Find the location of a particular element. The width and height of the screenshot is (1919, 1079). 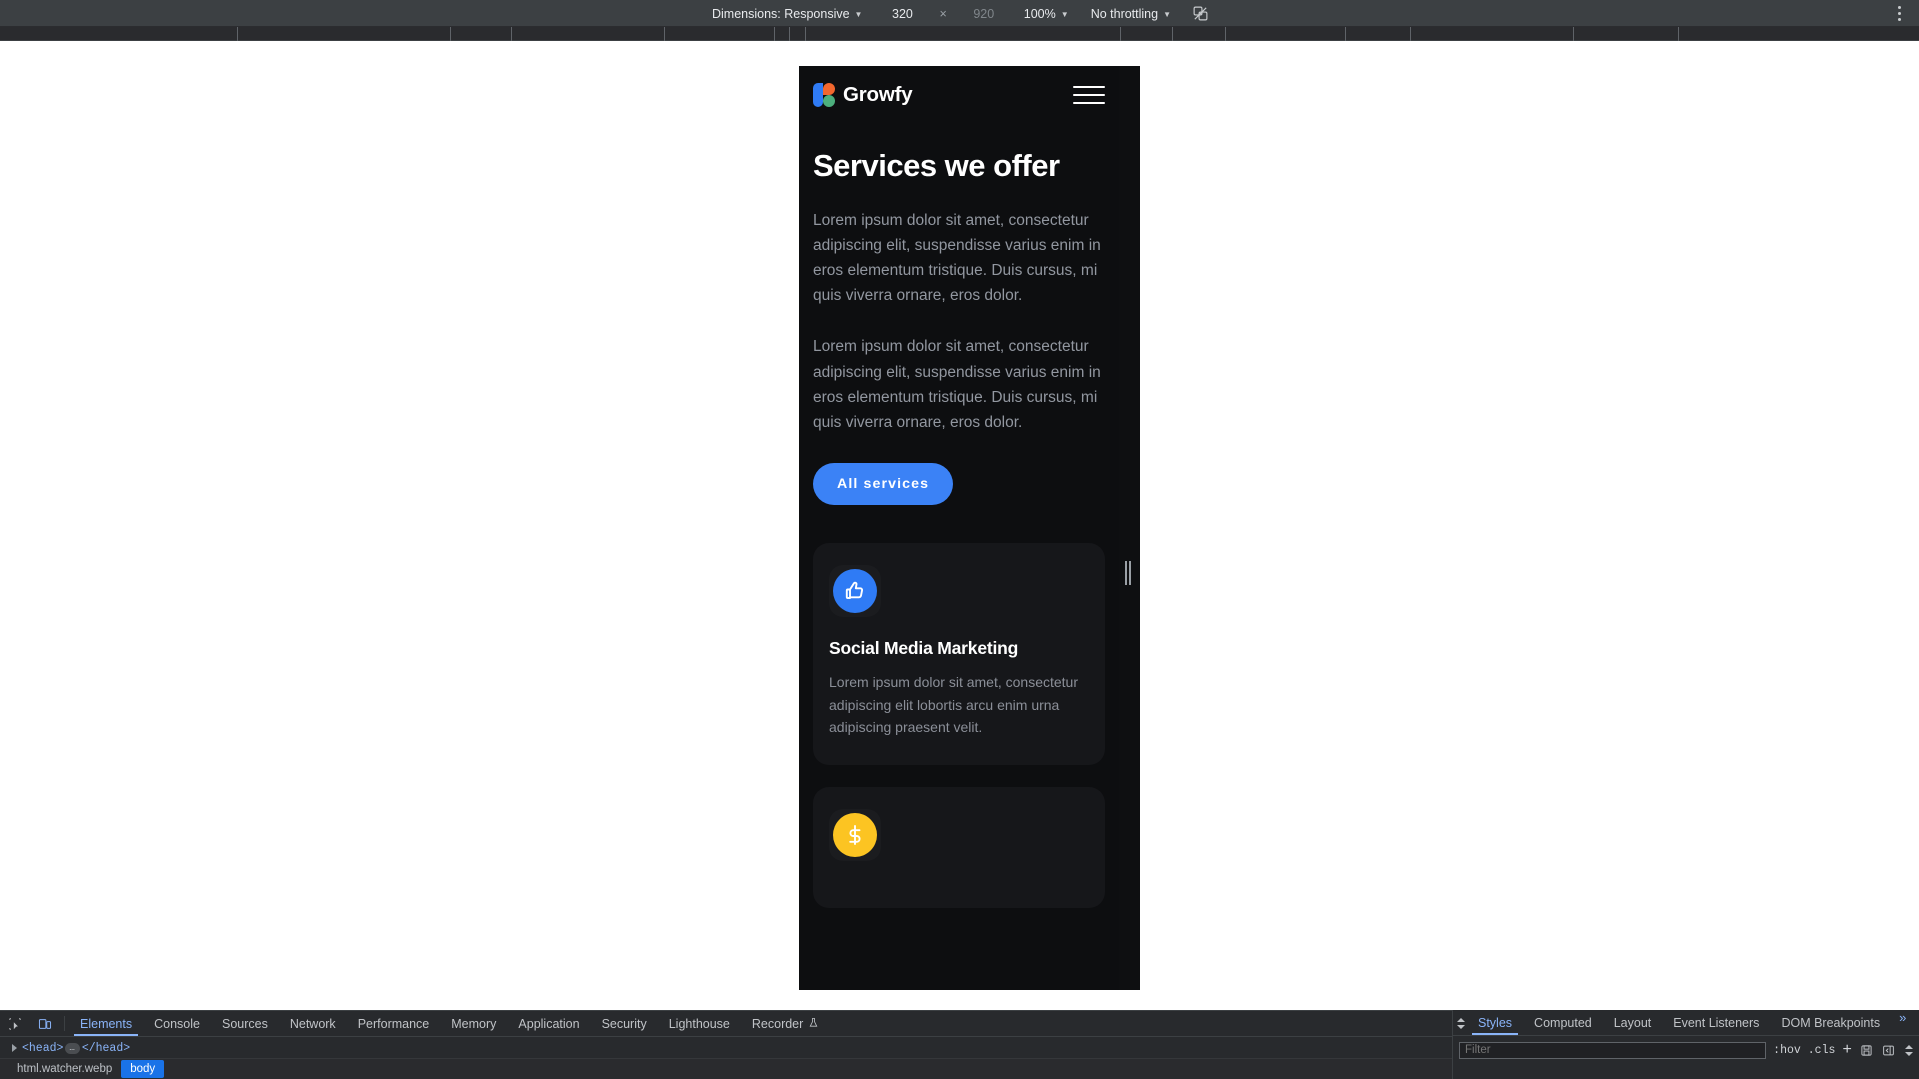

dollar-sign-icon is located at coordinates (855, 834).